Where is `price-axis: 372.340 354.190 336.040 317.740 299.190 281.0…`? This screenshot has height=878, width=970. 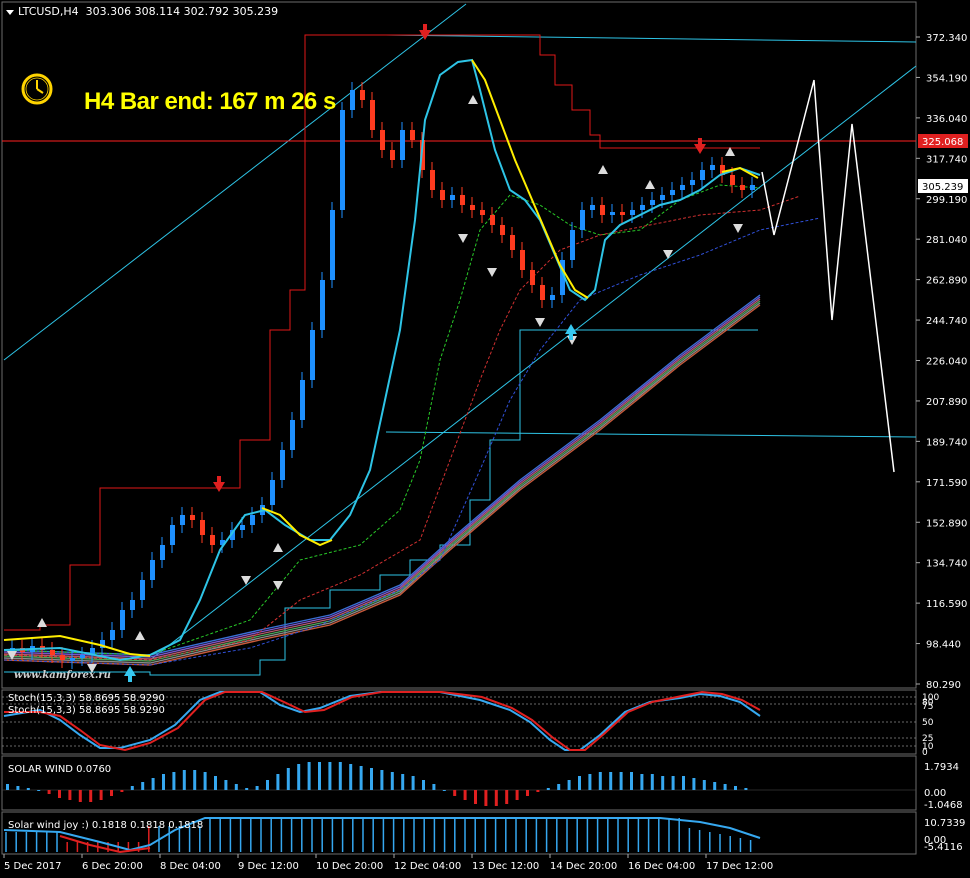
price-axis: 372.340 354.190 336.040 317.740 299.190 281.0… is located at coordinates (941, 362).